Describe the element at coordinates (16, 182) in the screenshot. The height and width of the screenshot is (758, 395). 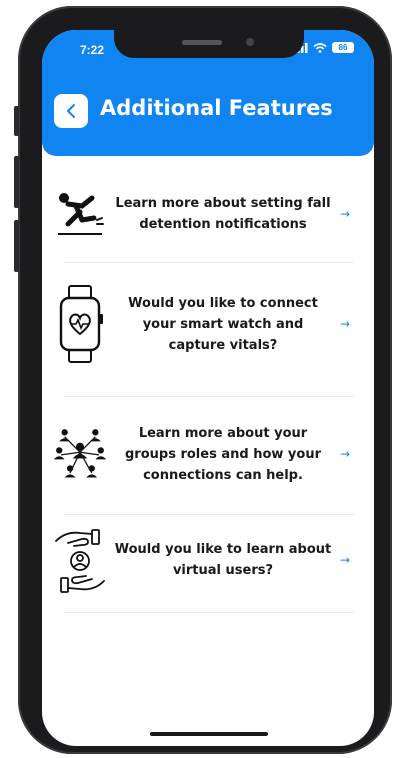
I see `volume-up-button` at that location.